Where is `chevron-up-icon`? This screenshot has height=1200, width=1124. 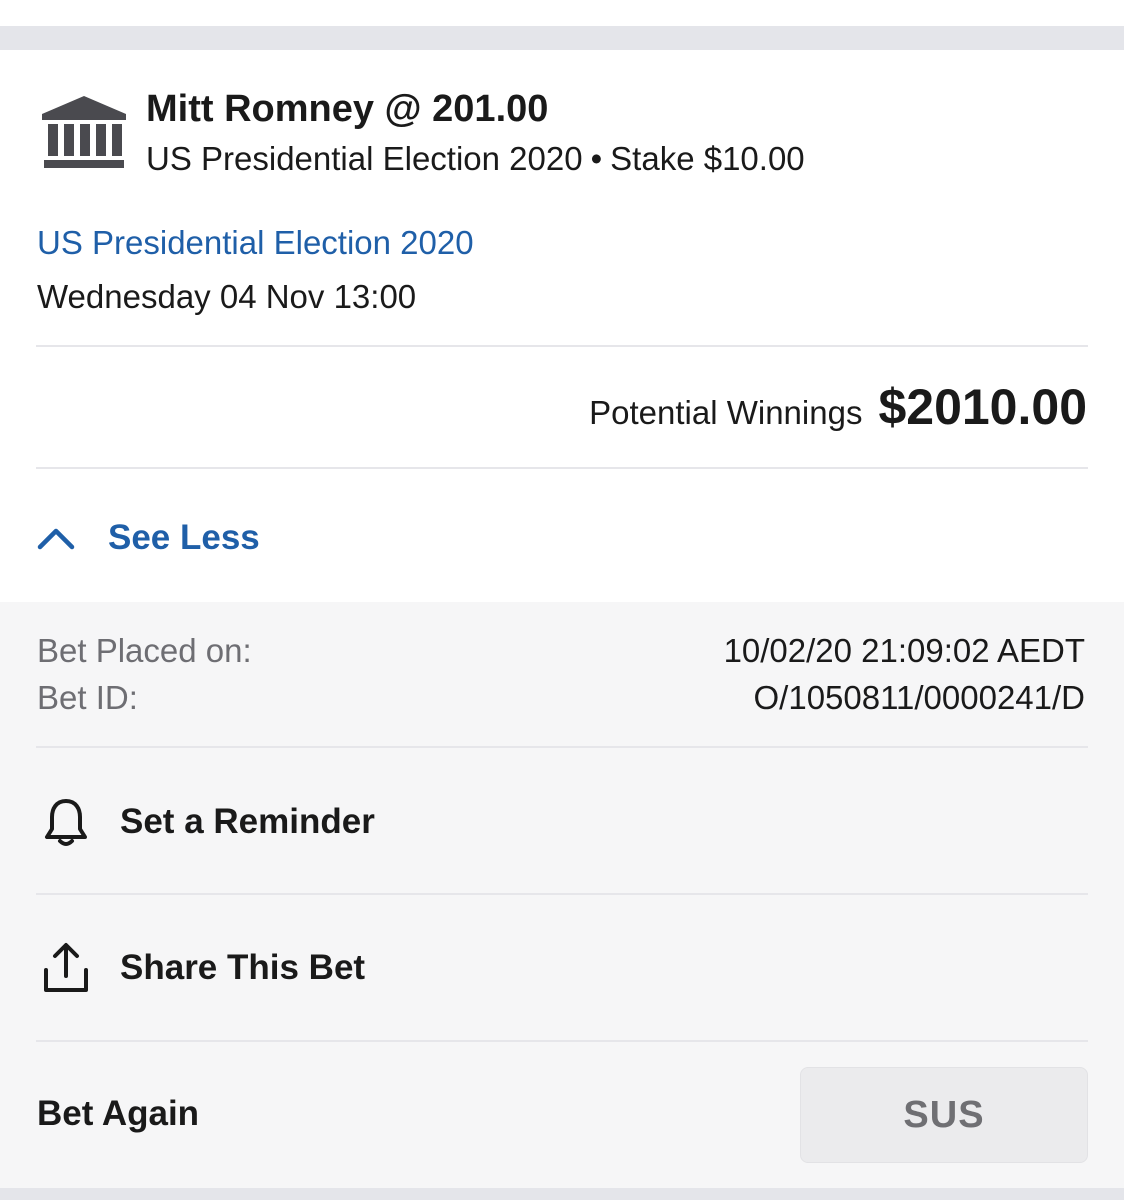 chevron-up-icon is located at coordinates (56, 539).